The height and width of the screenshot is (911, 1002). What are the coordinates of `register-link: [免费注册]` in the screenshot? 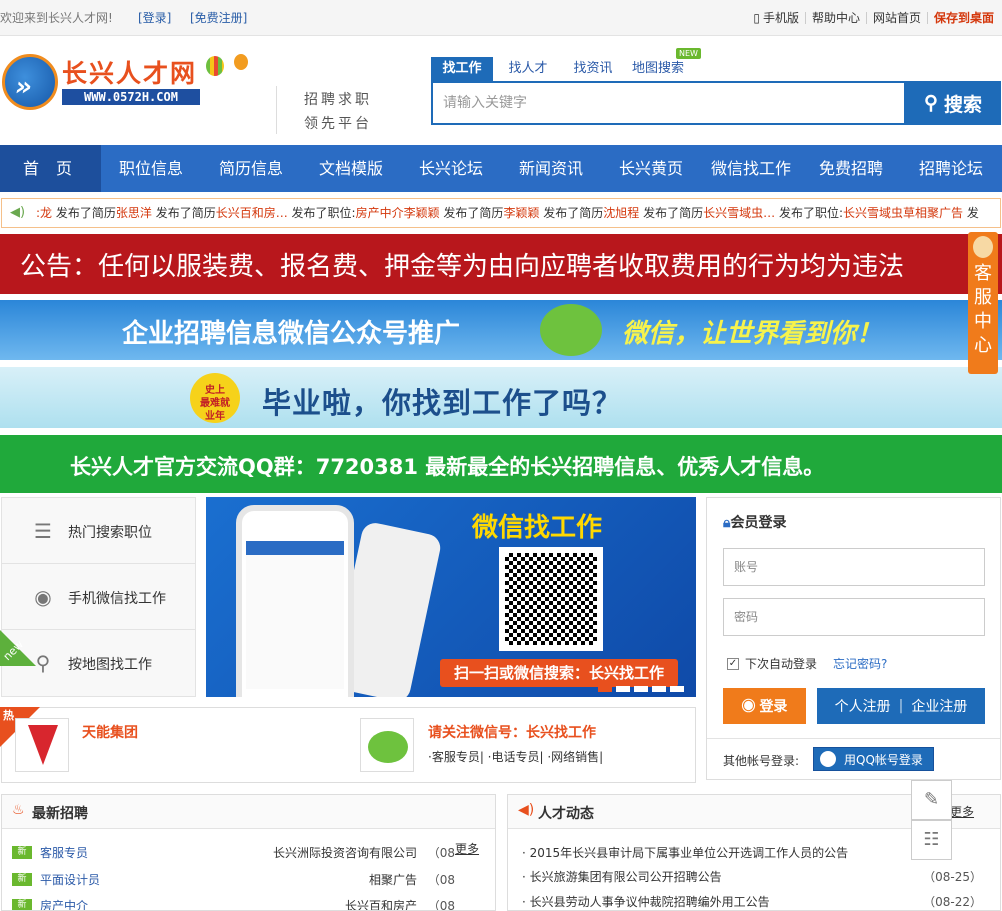 It's located at (218, 18).